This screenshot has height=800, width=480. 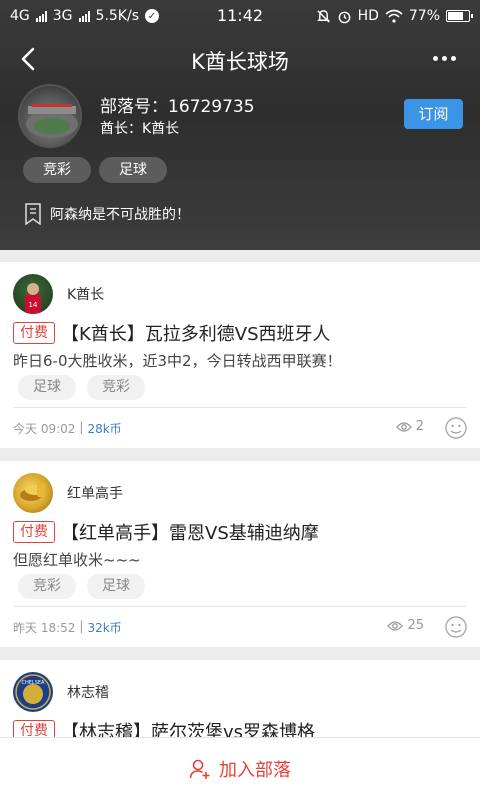 What do you see at coordinates (117, 16) in the screenshot?
I see `network-speed: 5.5K/s` at bounding box center [117, 16].